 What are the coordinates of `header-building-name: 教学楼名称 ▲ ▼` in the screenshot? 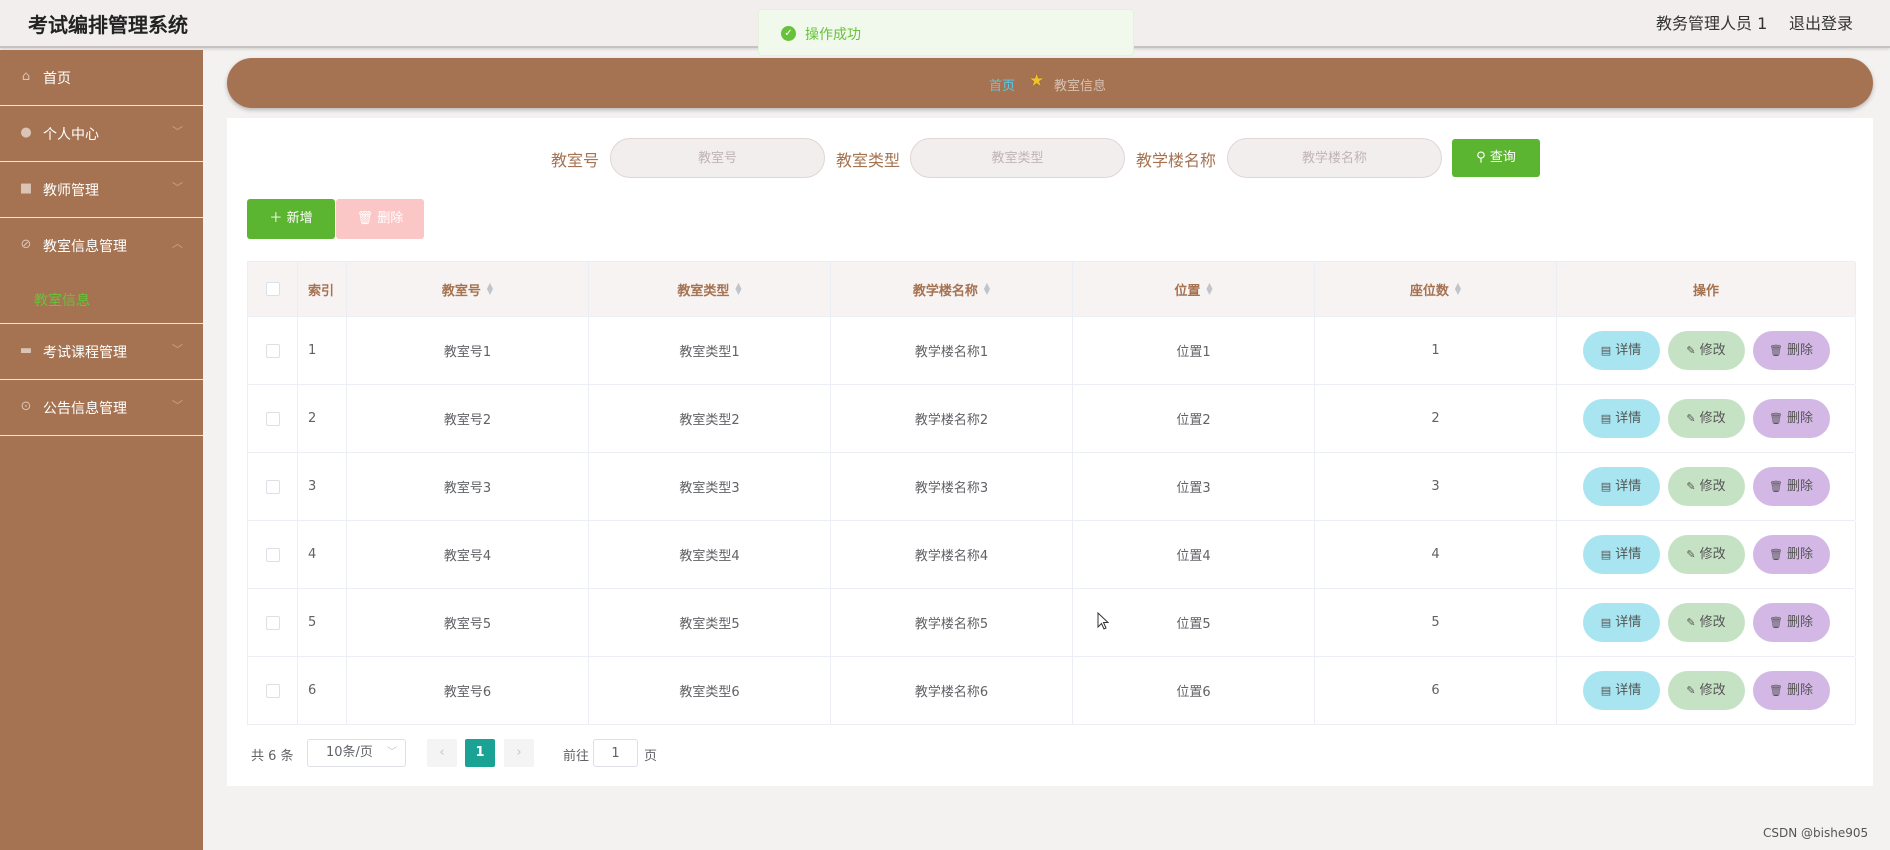 It's located at (952, 289).